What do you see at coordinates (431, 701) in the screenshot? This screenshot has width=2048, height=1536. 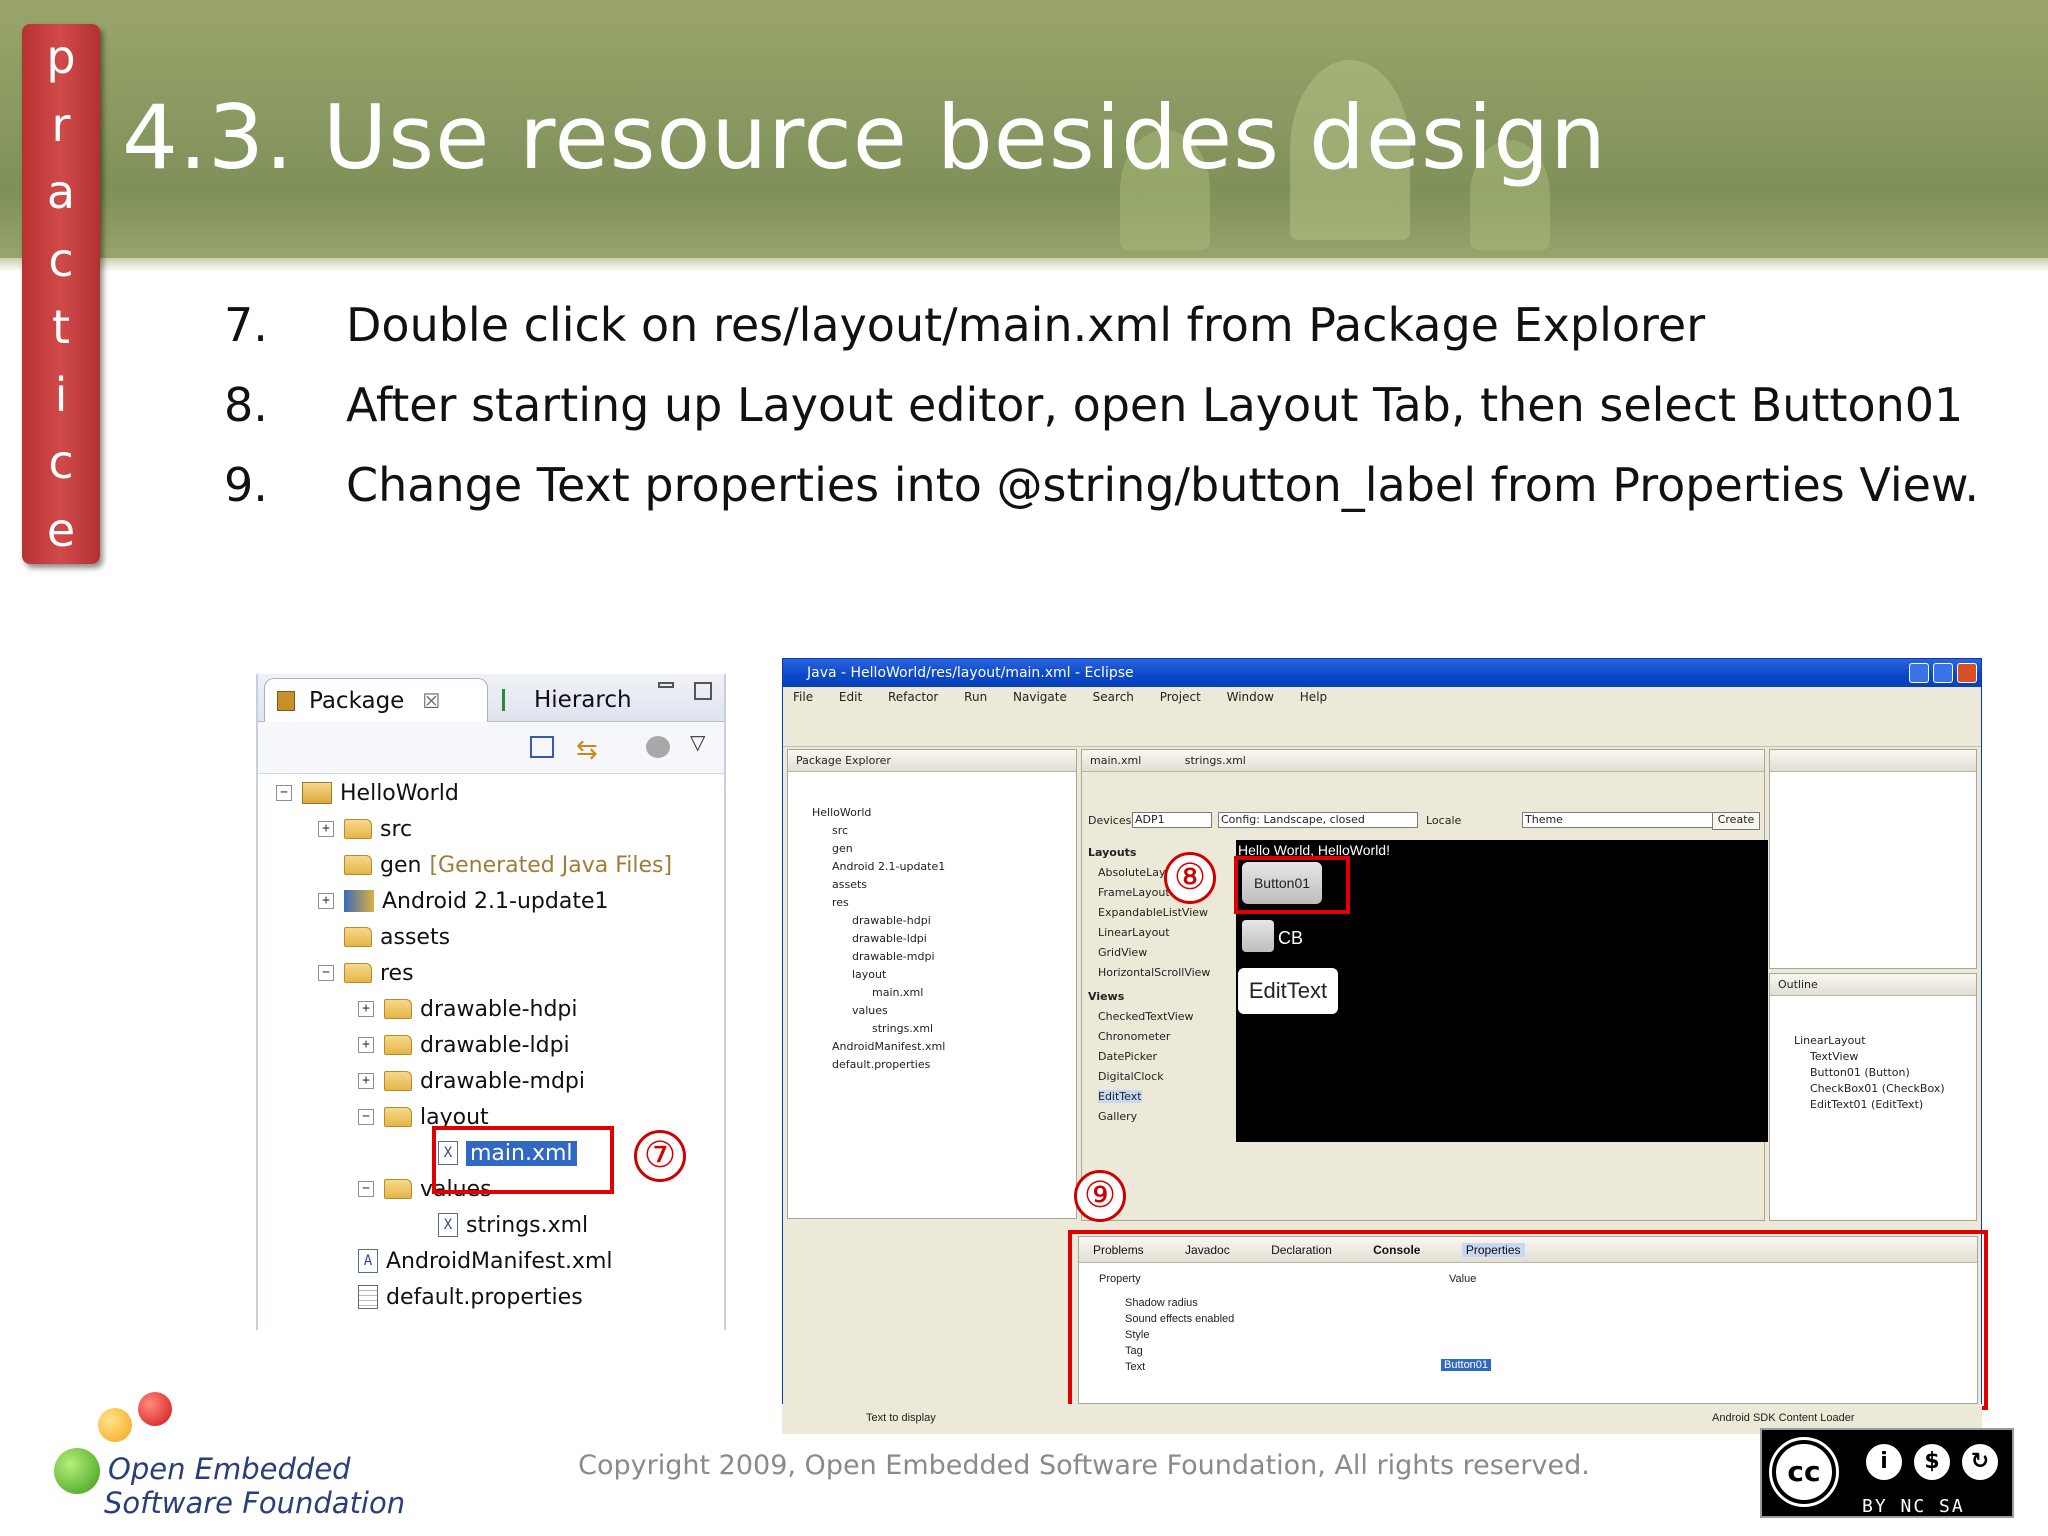 I see `close-icon: ☒` at bounding box center [431, 701].